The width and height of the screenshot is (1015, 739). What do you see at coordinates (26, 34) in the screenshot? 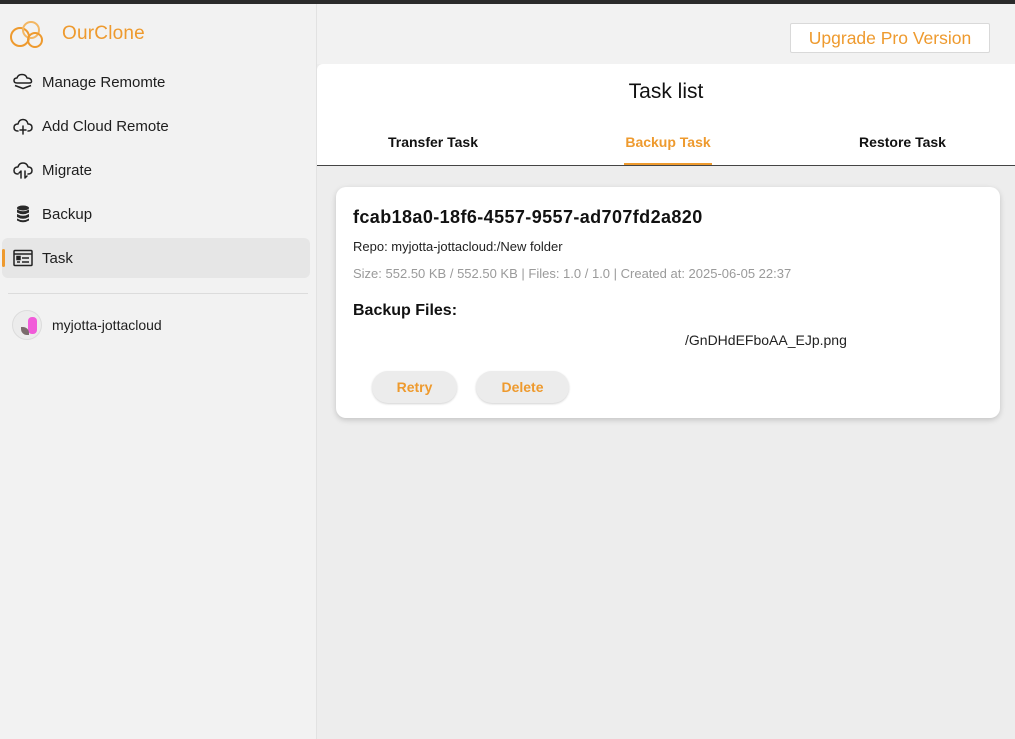
I see `ourclone-logo-icon` at bounding box center [26, 34].